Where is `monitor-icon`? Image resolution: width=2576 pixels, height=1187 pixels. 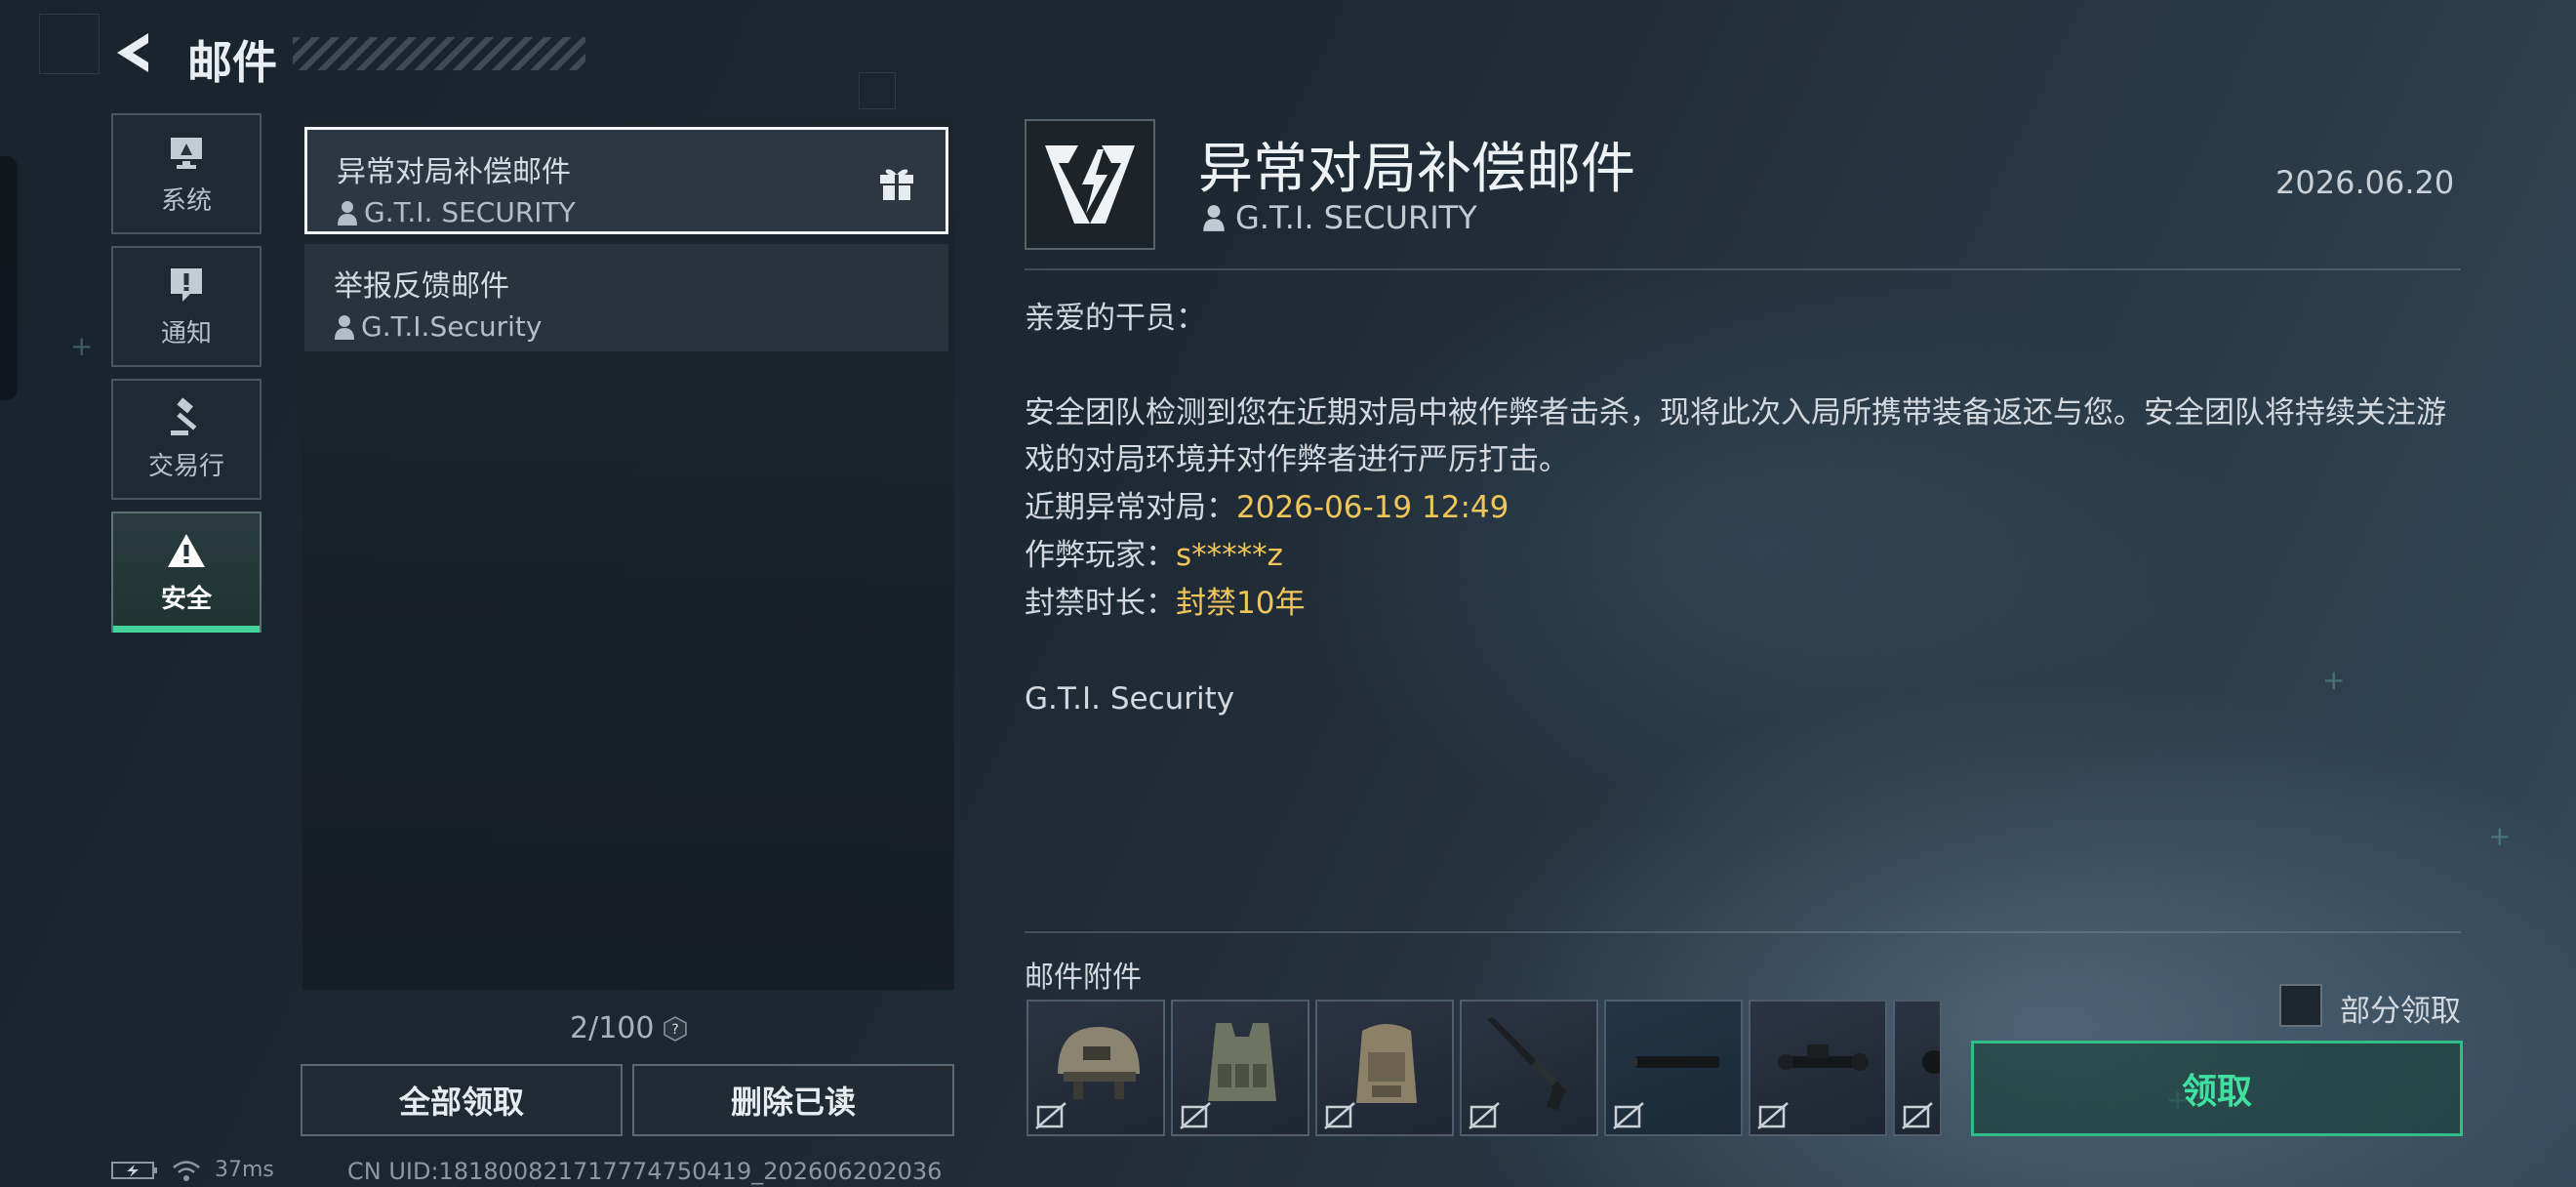
monitor-icon is located at coordinates (186, 153).